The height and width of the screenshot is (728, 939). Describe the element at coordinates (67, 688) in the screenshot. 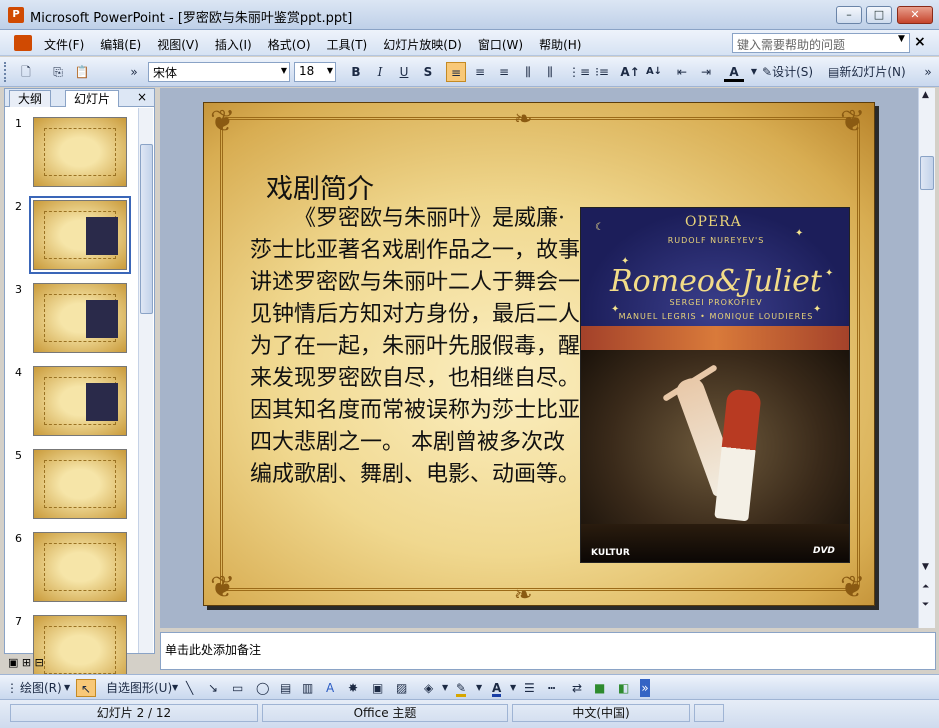

I see `draw-menu-arrow-icon: ▼` at that location.